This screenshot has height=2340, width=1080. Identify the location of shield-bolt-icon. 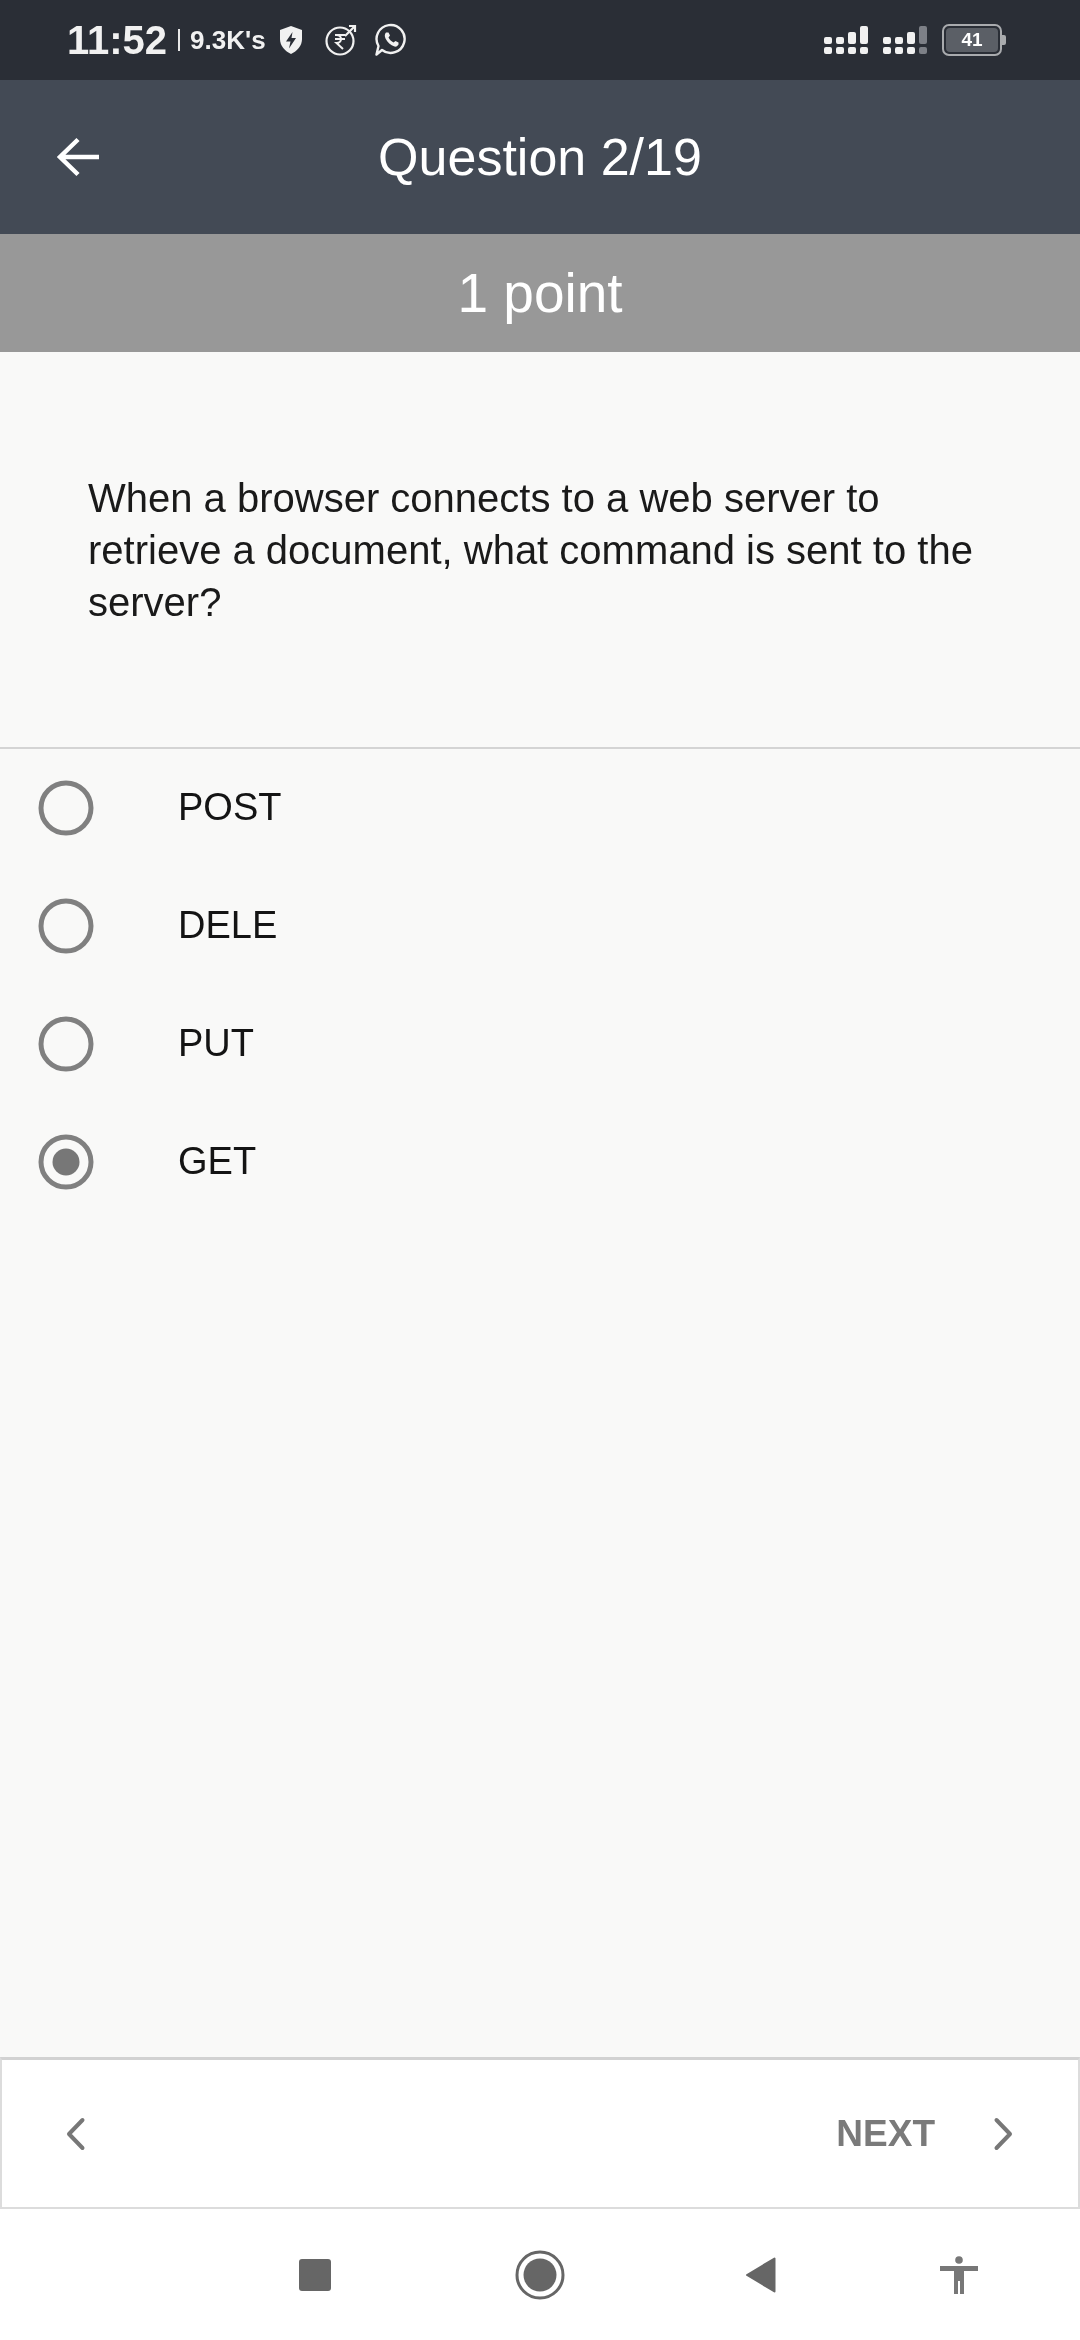
(290, 40).